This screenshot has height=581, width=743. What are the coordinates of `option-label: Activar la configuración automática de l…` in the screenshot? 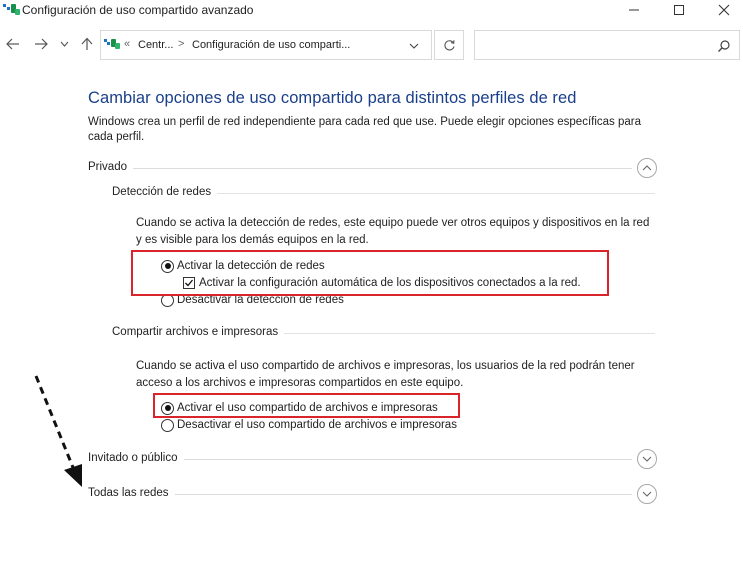 It's located at (390, 283).